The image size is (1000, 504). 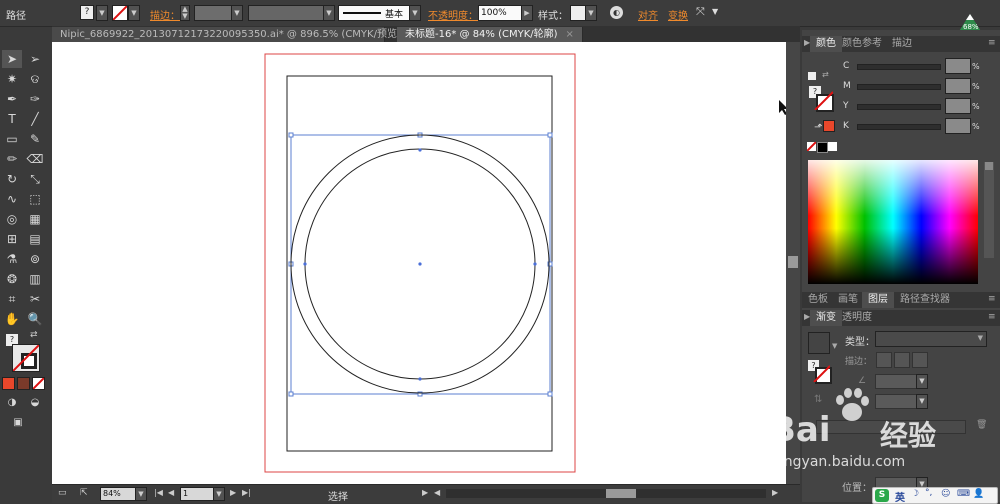 What do you see at coordinates (678, 14) in the screenshot?
I see `transform-link: 变换` at bounding box center [678, 14].